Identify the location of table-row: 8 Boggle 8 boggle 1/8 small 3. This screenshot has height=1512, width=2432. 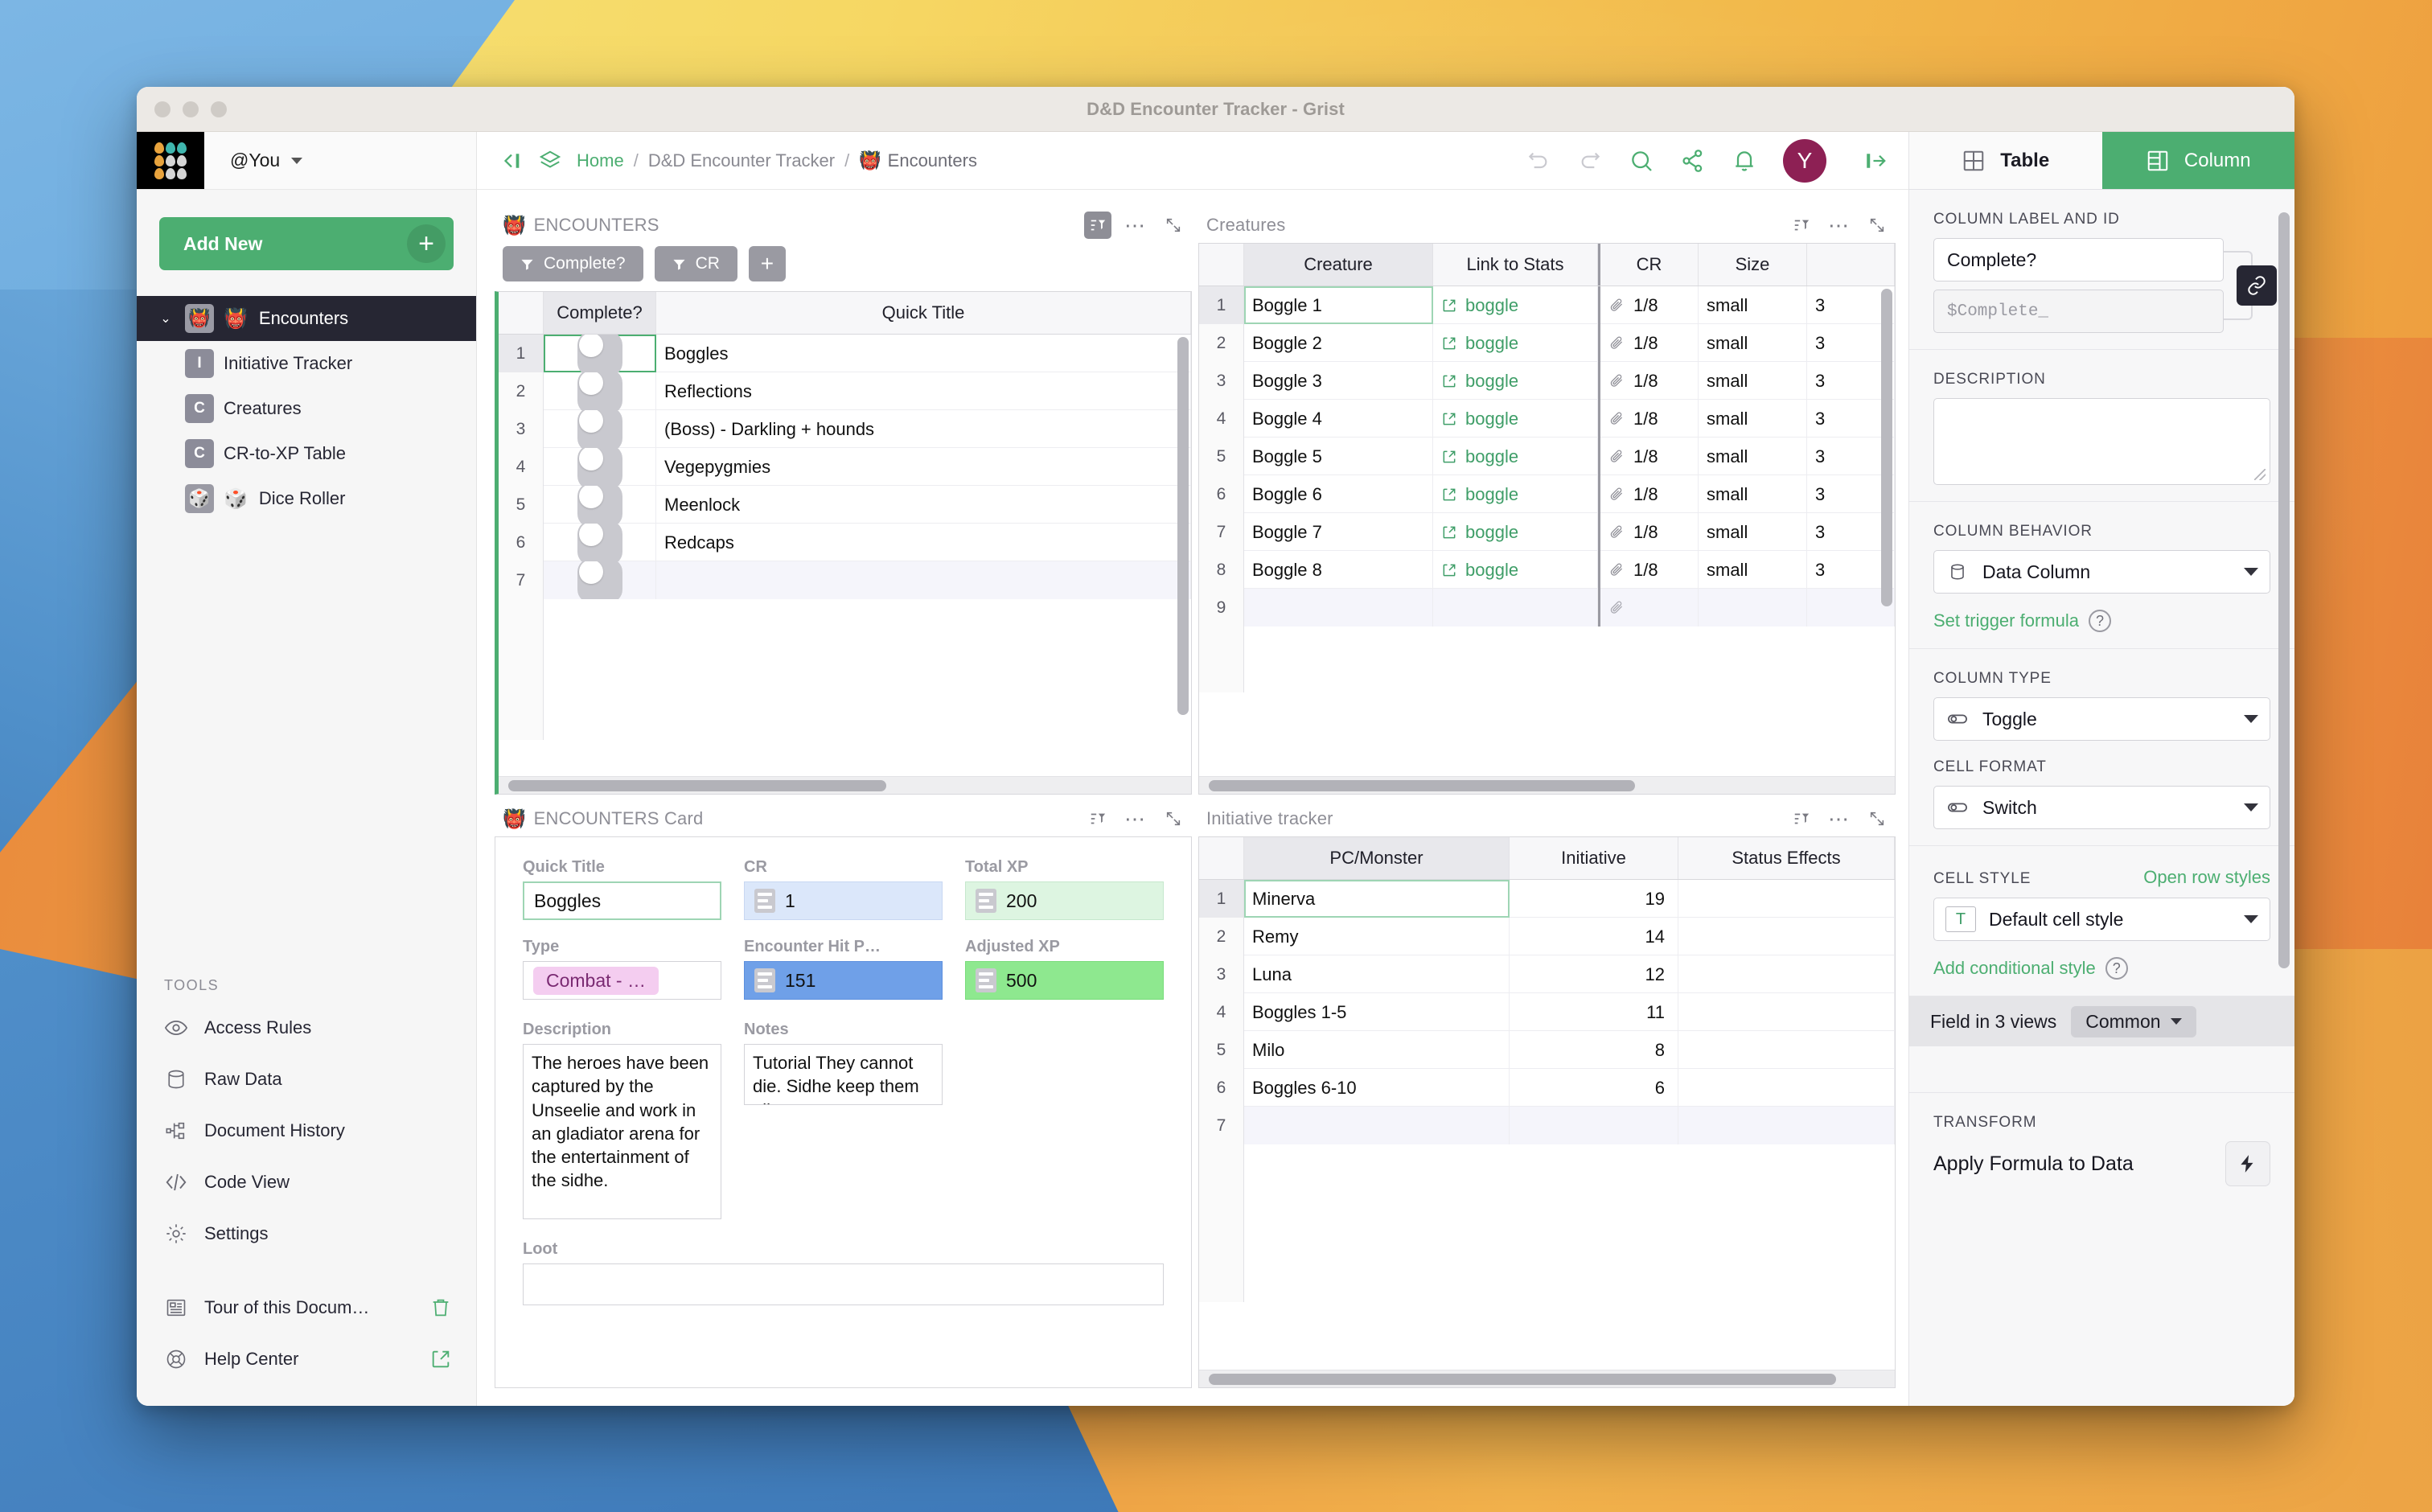
(1547, 570).